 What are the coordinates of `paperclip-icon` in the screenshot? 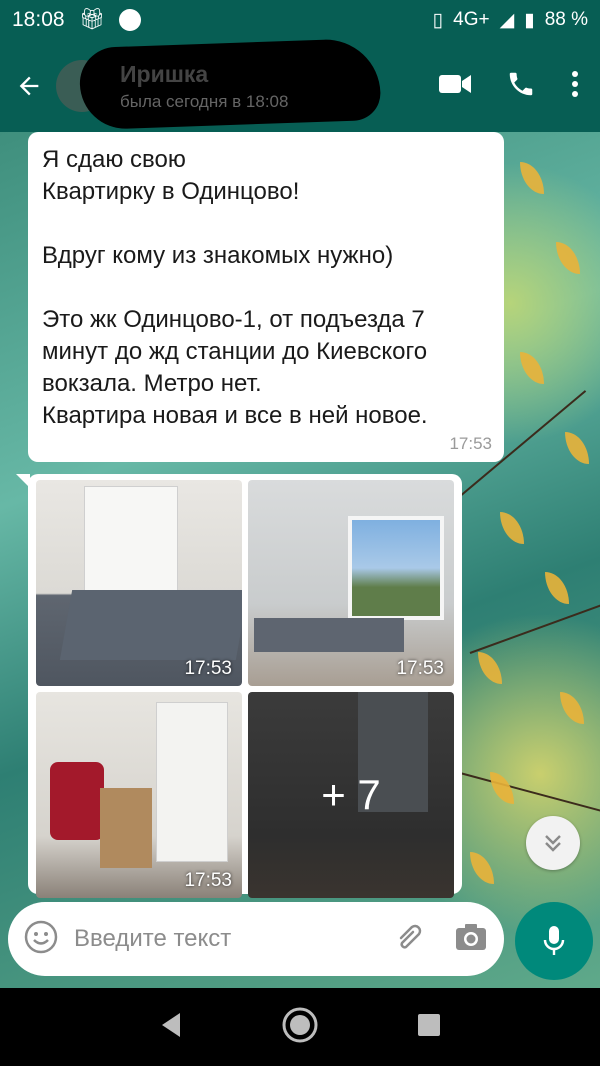 It's located at (409, 939).